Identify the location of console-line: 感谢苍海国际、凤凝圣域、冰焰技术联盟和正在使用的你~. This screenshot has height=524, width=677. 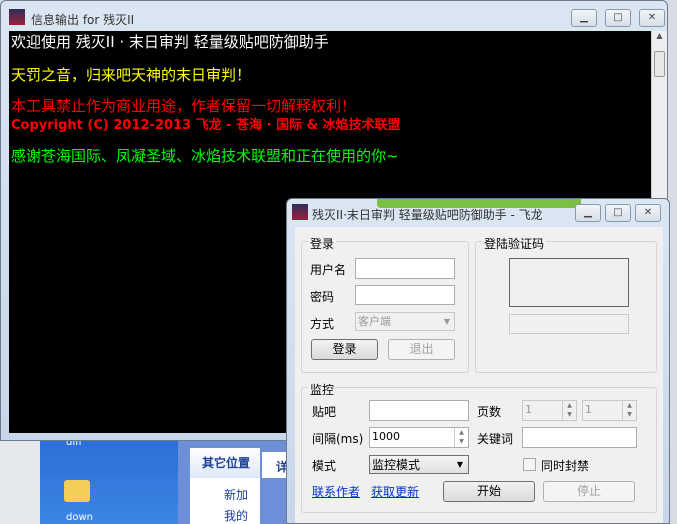
(205, 156).